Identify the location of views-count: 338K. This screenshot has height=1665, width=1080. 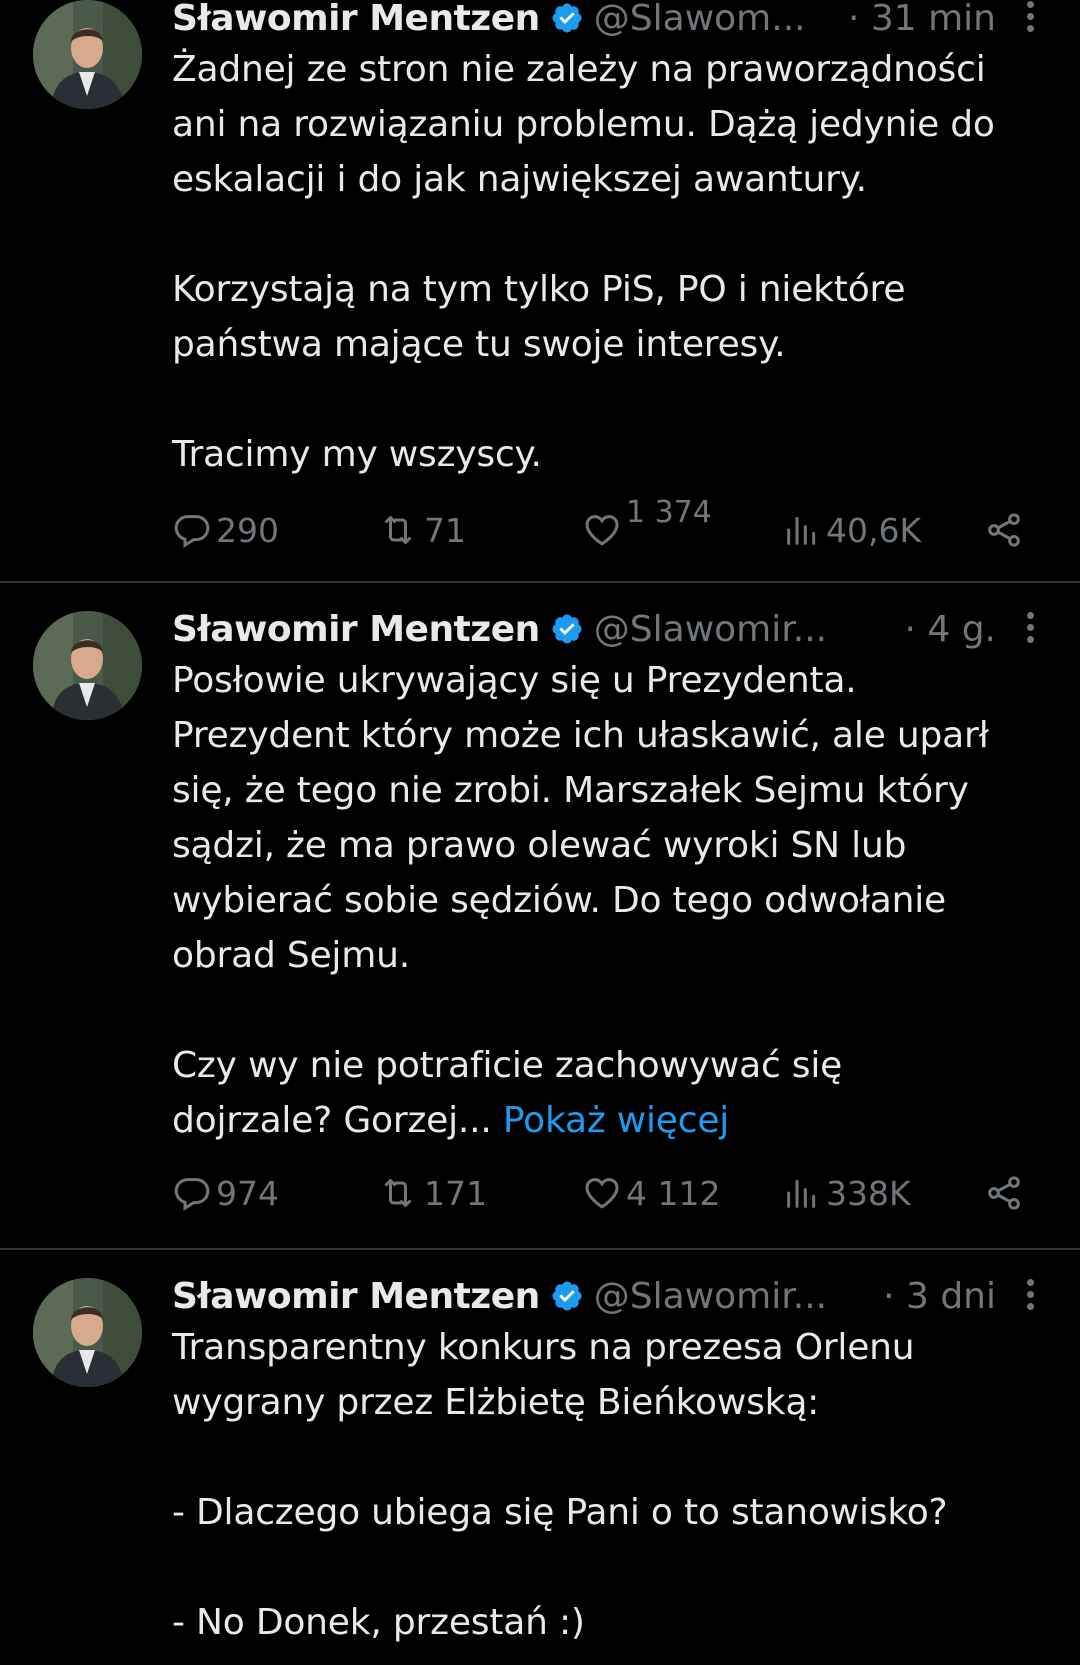
(868, 1193).